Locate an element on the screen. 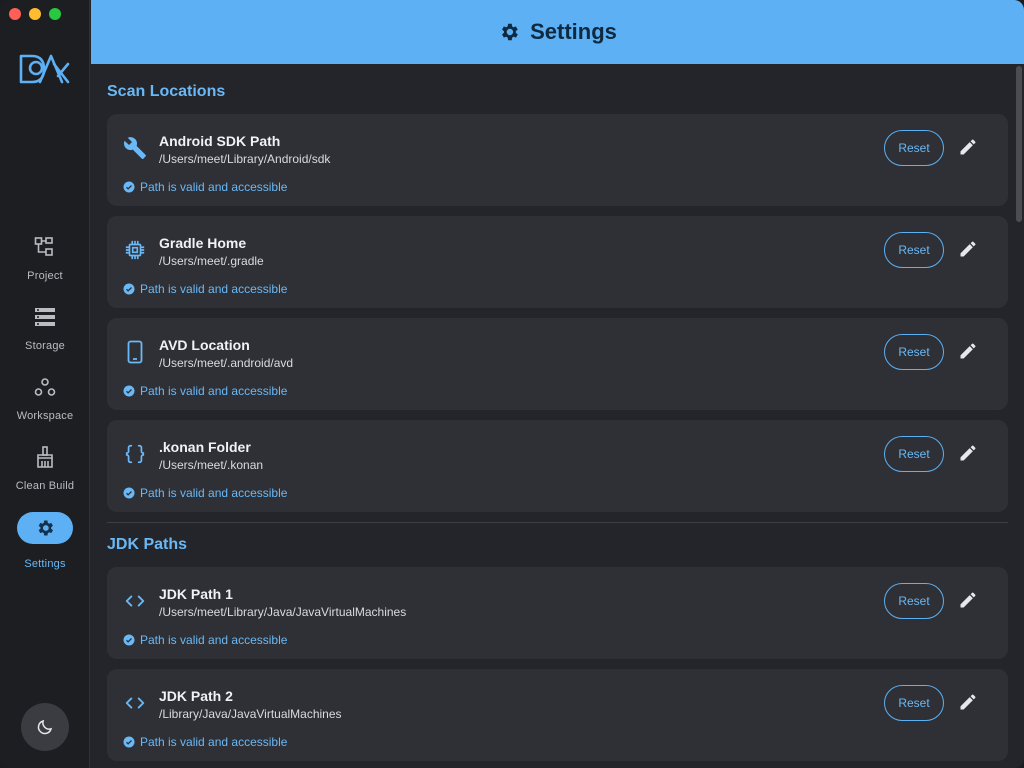  window-controls is located at coordinates (35, 14).